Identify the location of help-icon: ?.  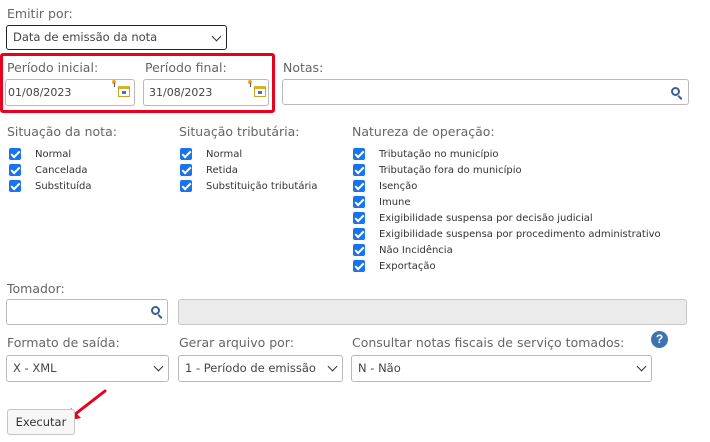
(659, 339).